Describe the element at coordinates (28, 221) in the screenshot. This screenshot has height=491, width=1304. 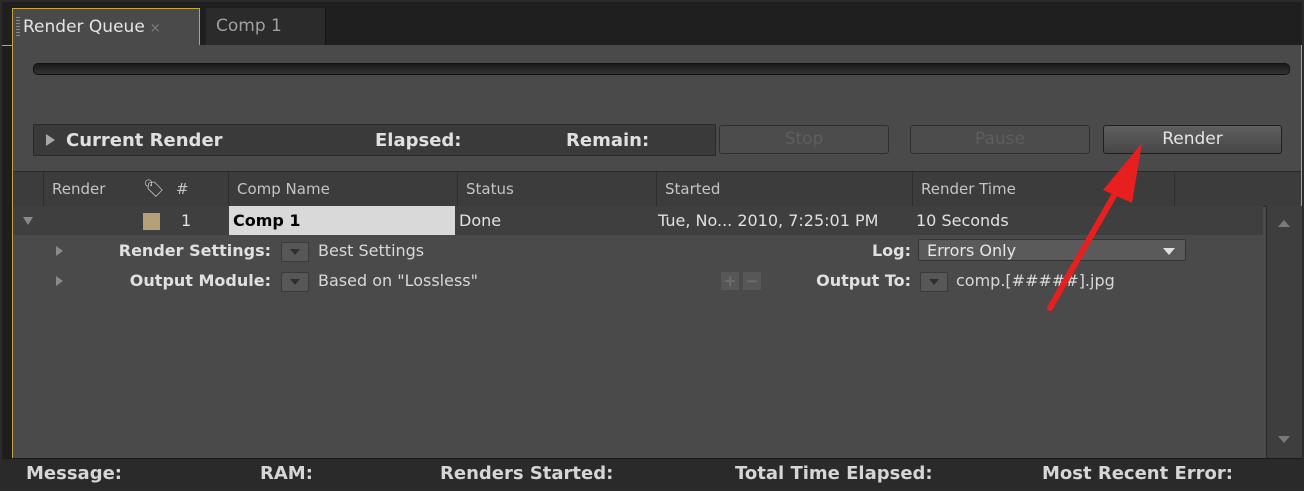
I see `expand-down-icon` at that location.